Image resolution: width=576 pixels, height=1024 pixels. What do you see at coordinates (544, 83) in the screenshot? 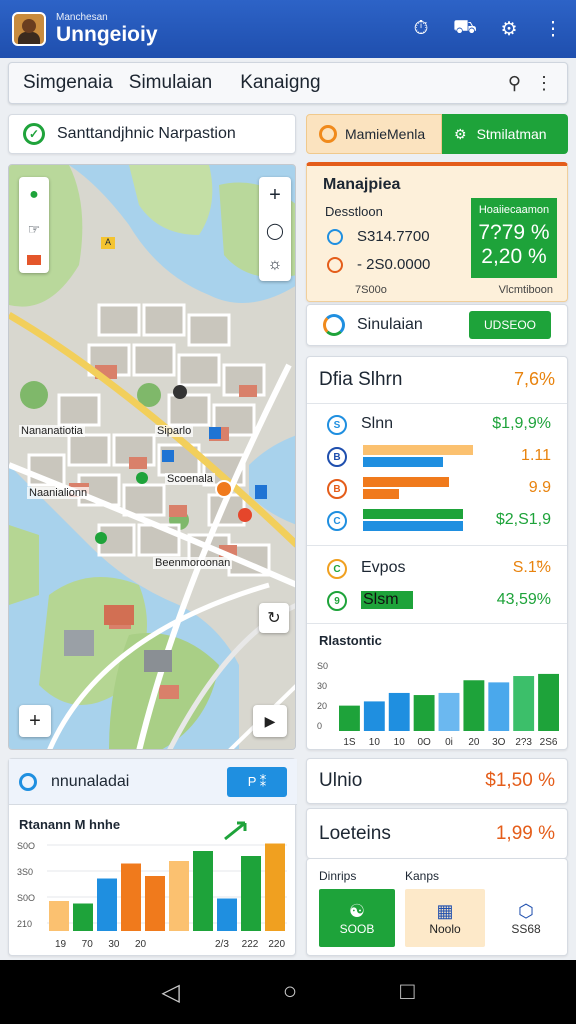
I see `menu-more-icon: ⋮` at bounding box center [544, 83].